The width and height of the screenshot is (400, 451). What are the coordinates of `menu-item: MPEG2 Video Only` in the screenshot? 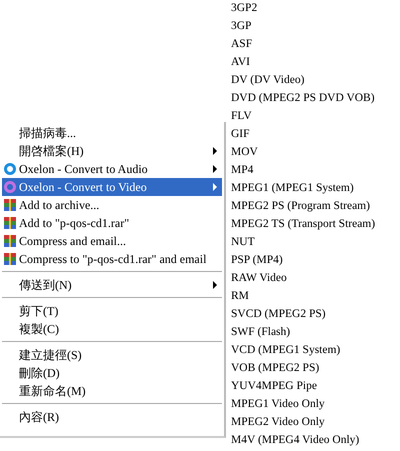 It's located at (315, 422).